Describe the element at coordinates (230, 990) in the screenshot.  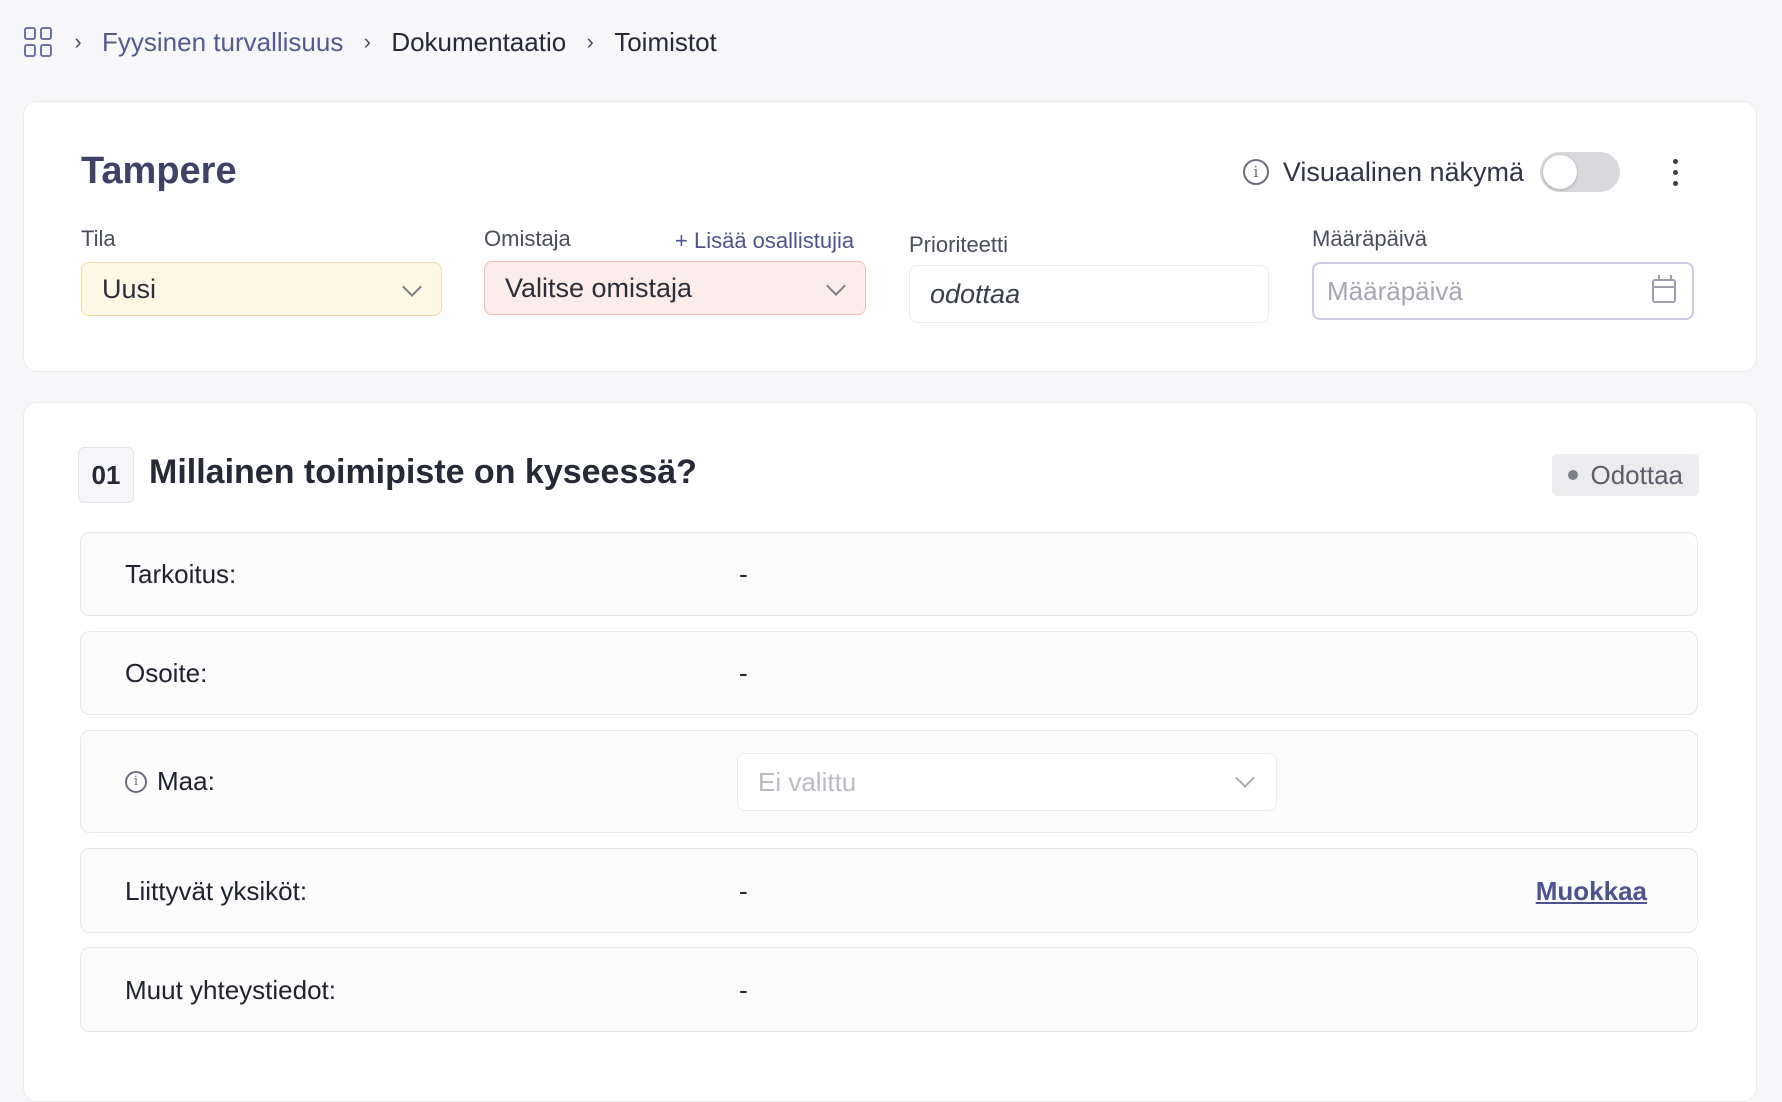
I see `row-label-other-contacts: Muut yhteystiedot:` at that location.